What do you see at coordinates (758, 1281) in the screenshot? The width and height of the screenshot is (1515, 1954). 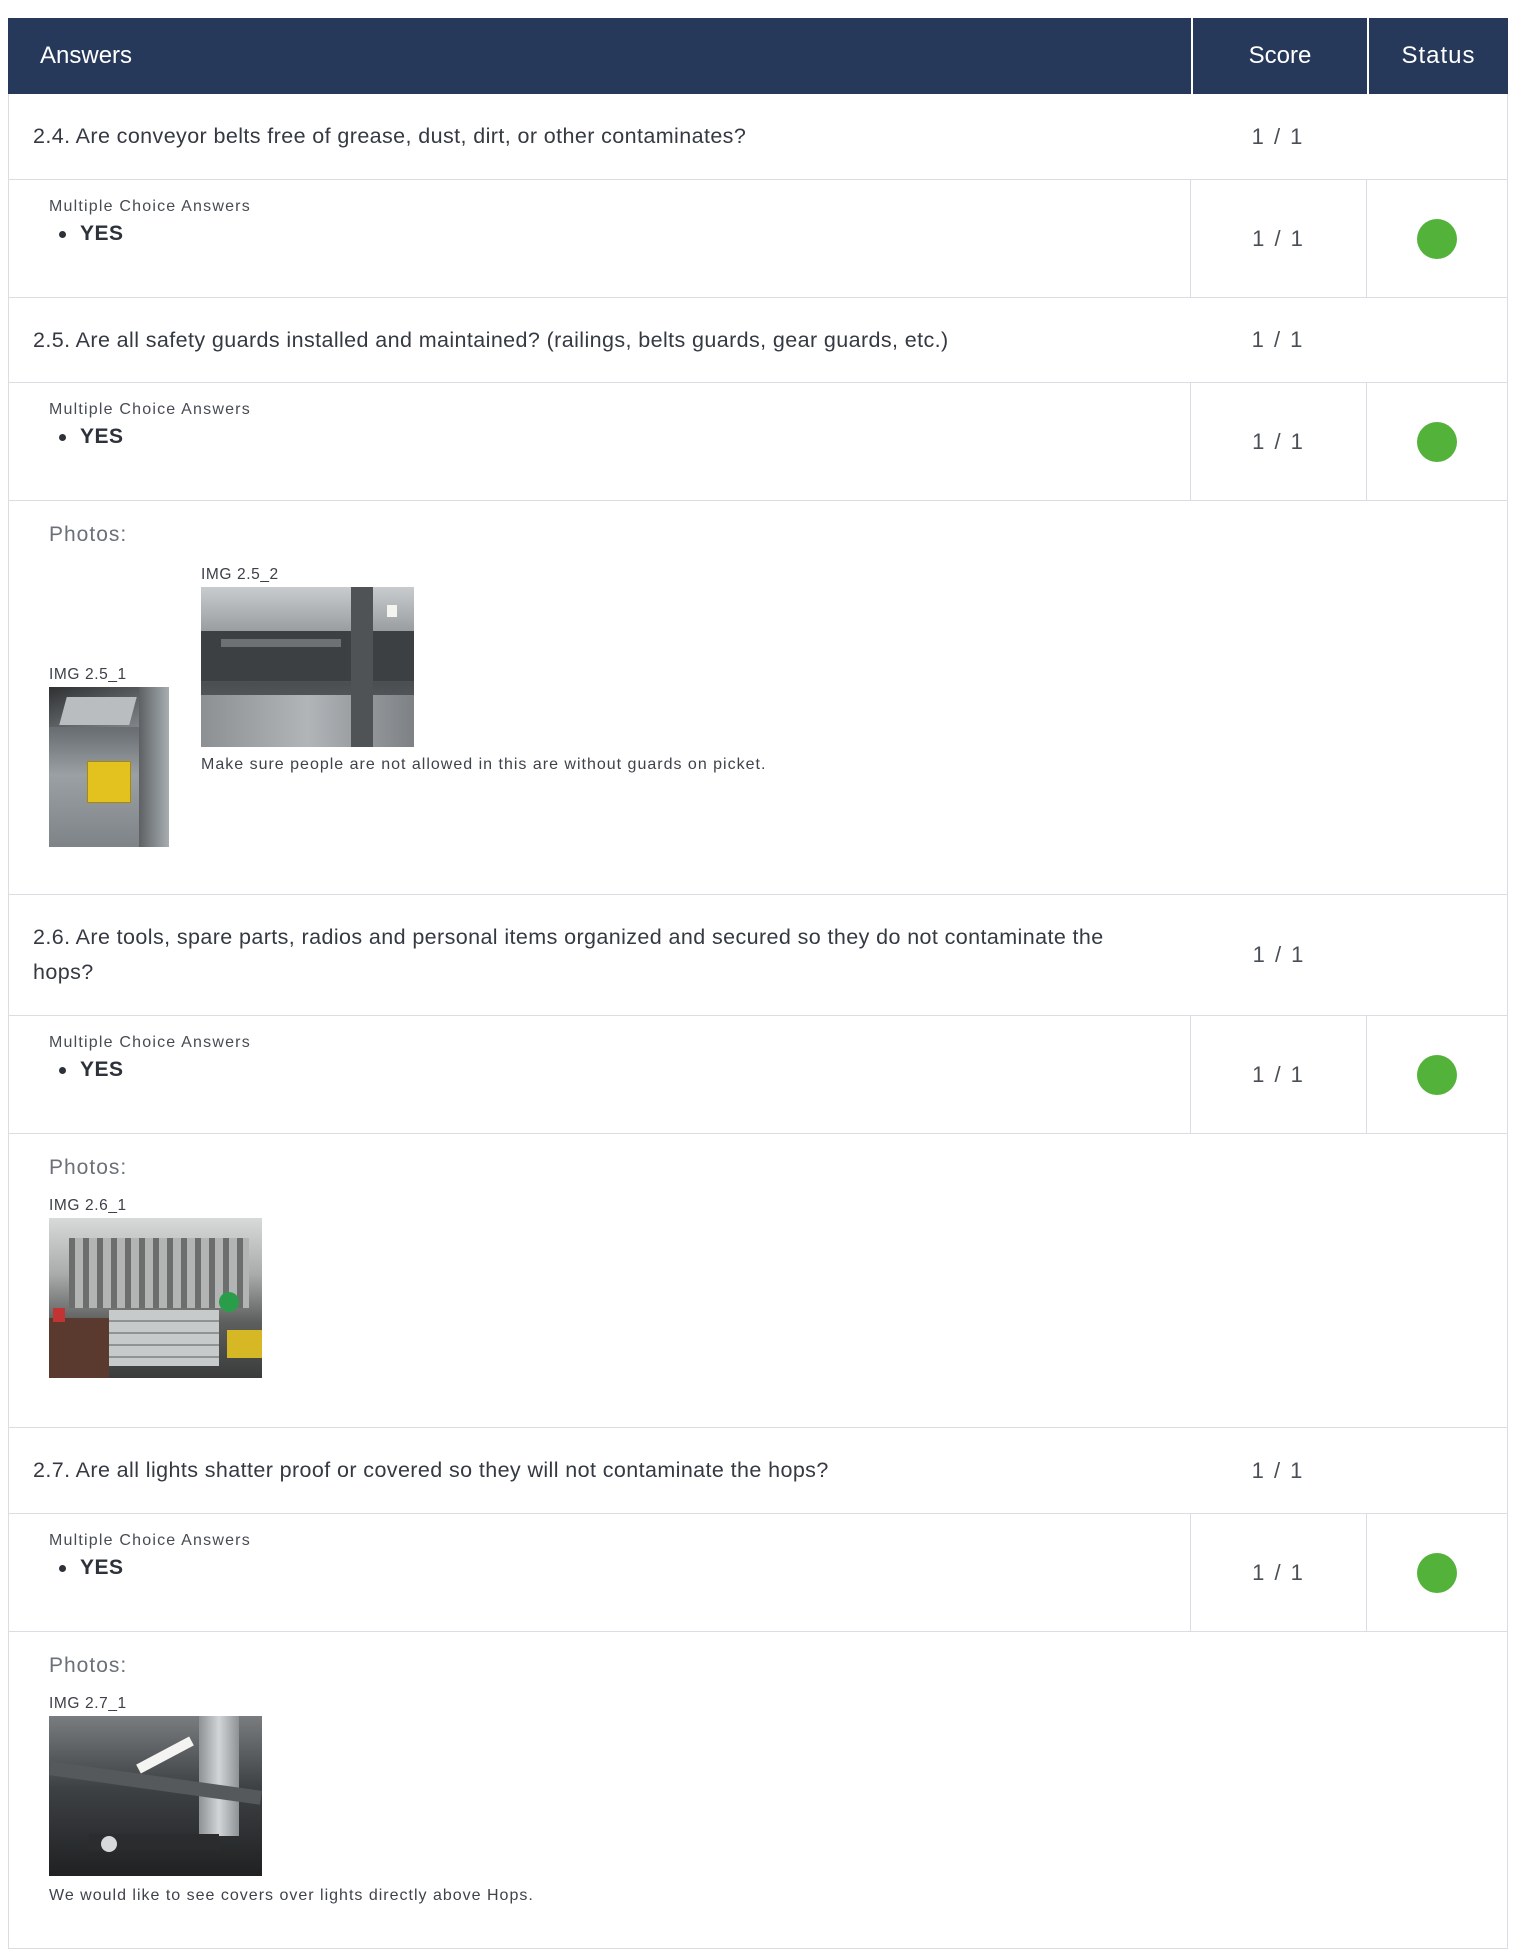 I see `photos-section-2-6: Photos: IMG 2.6_1` at bounding box center [758, 1281].